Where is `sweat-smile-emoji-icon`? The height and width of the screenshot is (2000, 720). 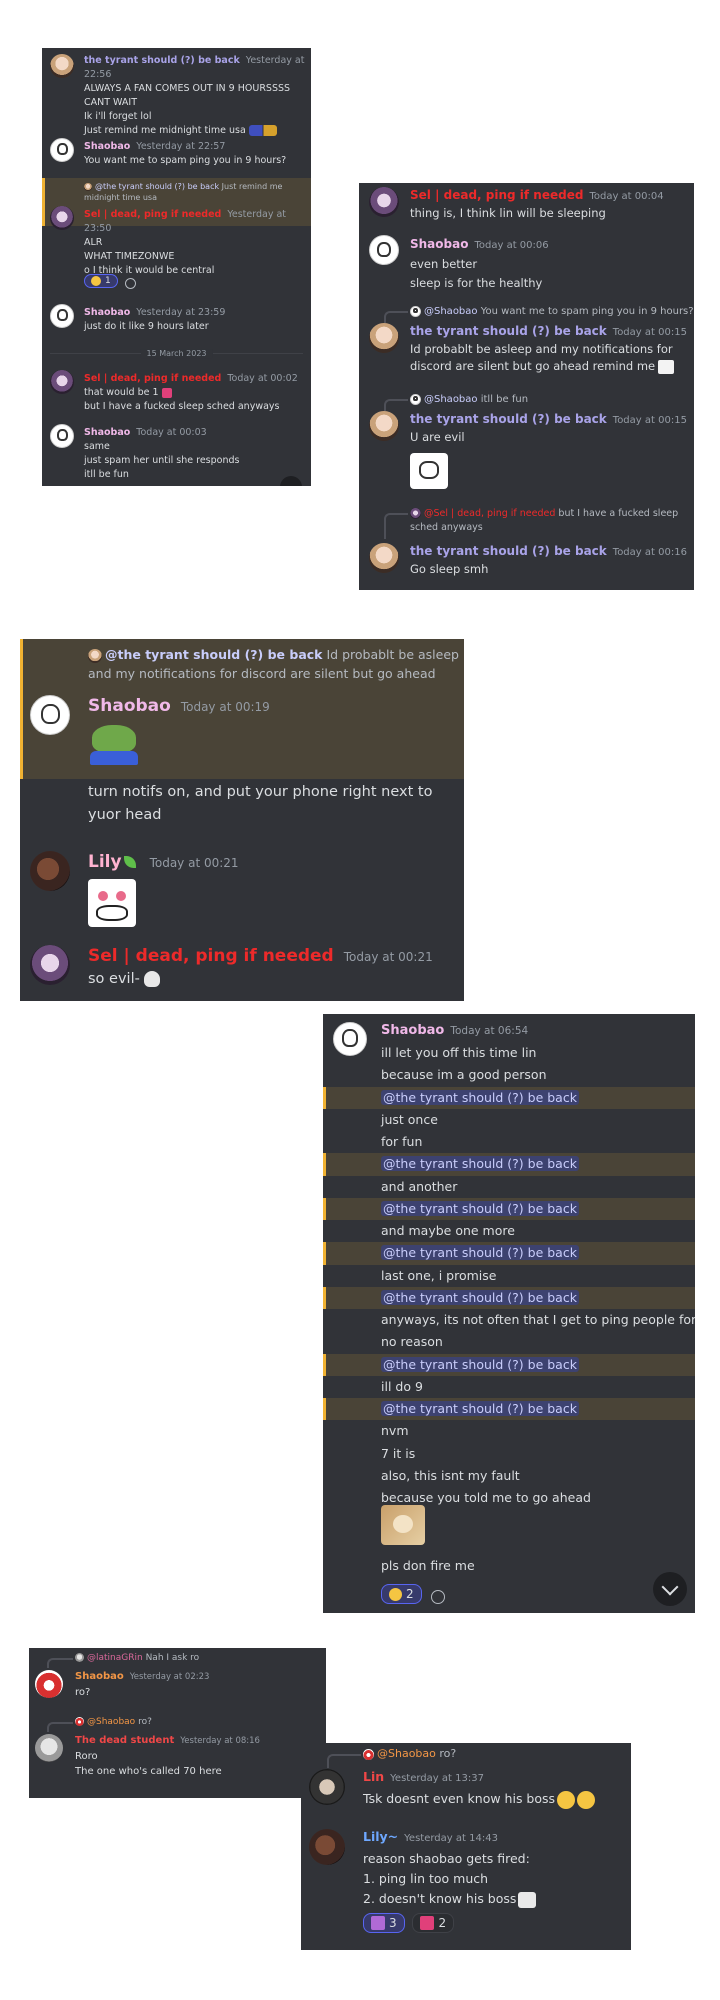
sweat-smile-emoji-icon is located at coordinates (395, 1594).